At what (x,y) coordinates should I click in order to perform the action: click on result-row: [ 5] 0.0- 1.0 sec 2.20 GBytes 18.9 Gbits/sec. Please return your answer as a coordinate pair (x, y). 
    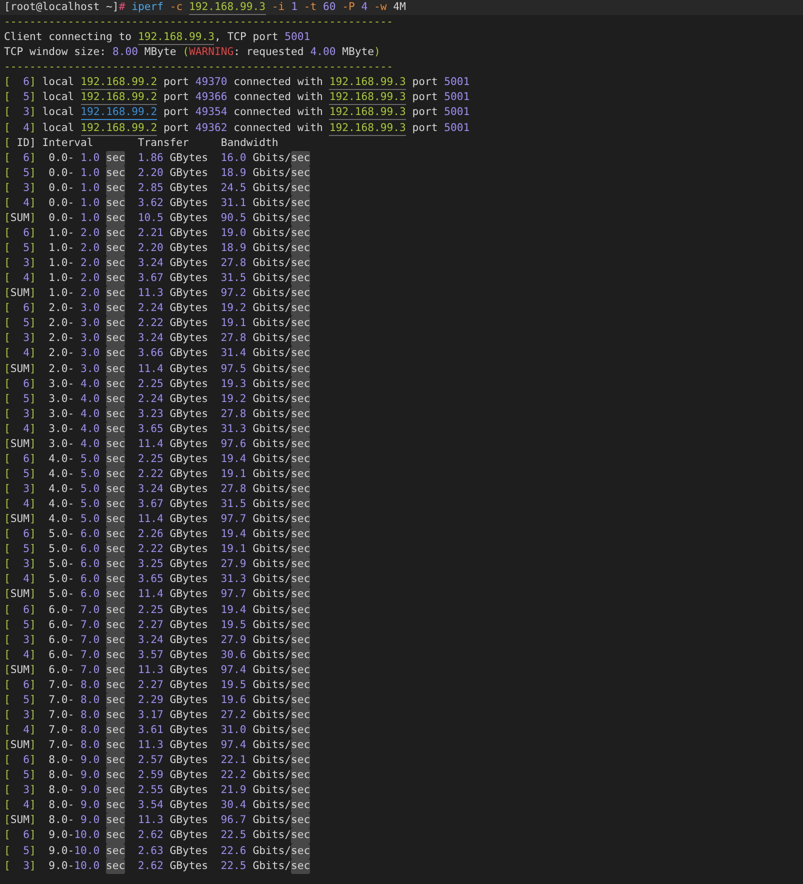
    Looking at the image, I should click on (157, 173).